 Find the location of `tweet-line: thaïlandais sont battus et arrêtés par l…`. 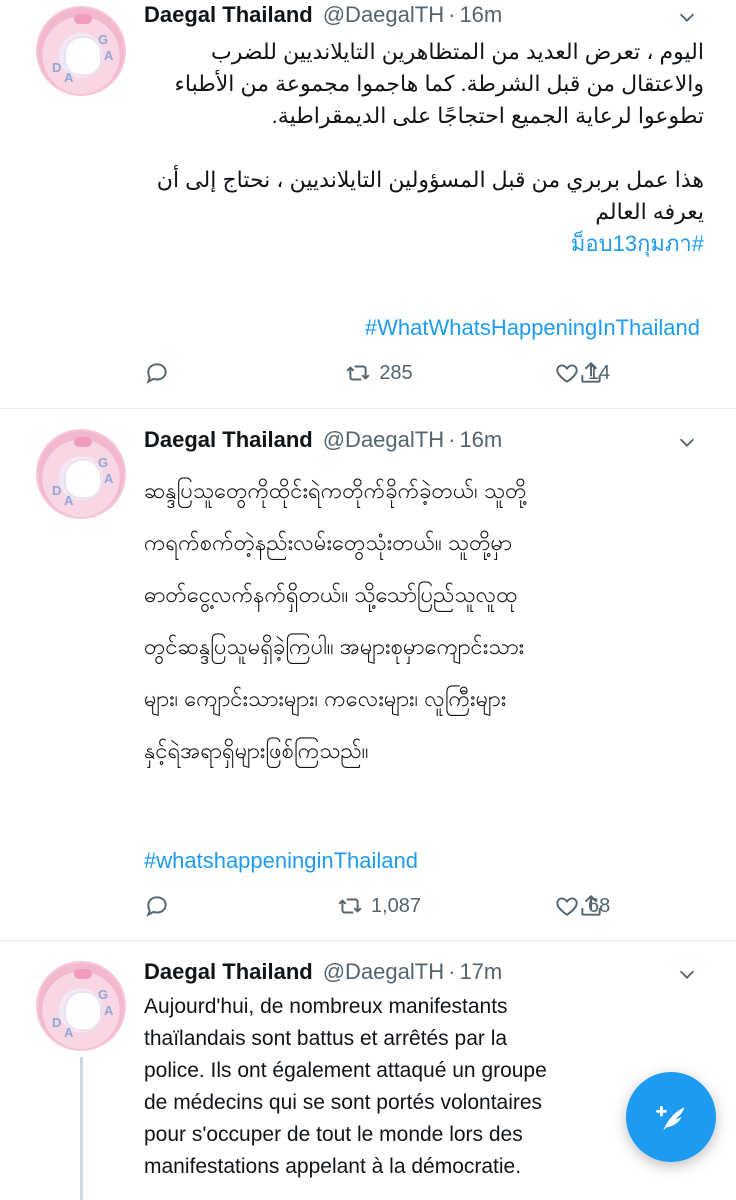

tweet-line: thaïlandais sont battus et arrêtés par l… is located at coordinates (326, 1038).